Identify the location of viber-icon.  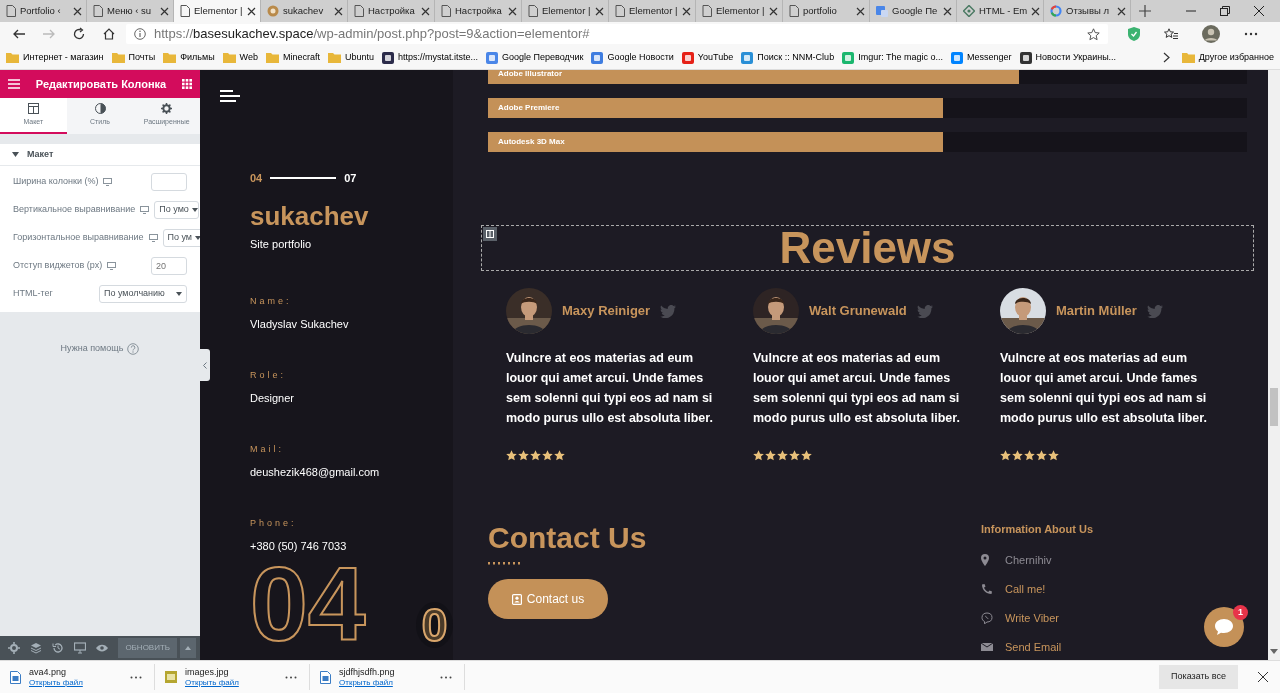
(987, 618).